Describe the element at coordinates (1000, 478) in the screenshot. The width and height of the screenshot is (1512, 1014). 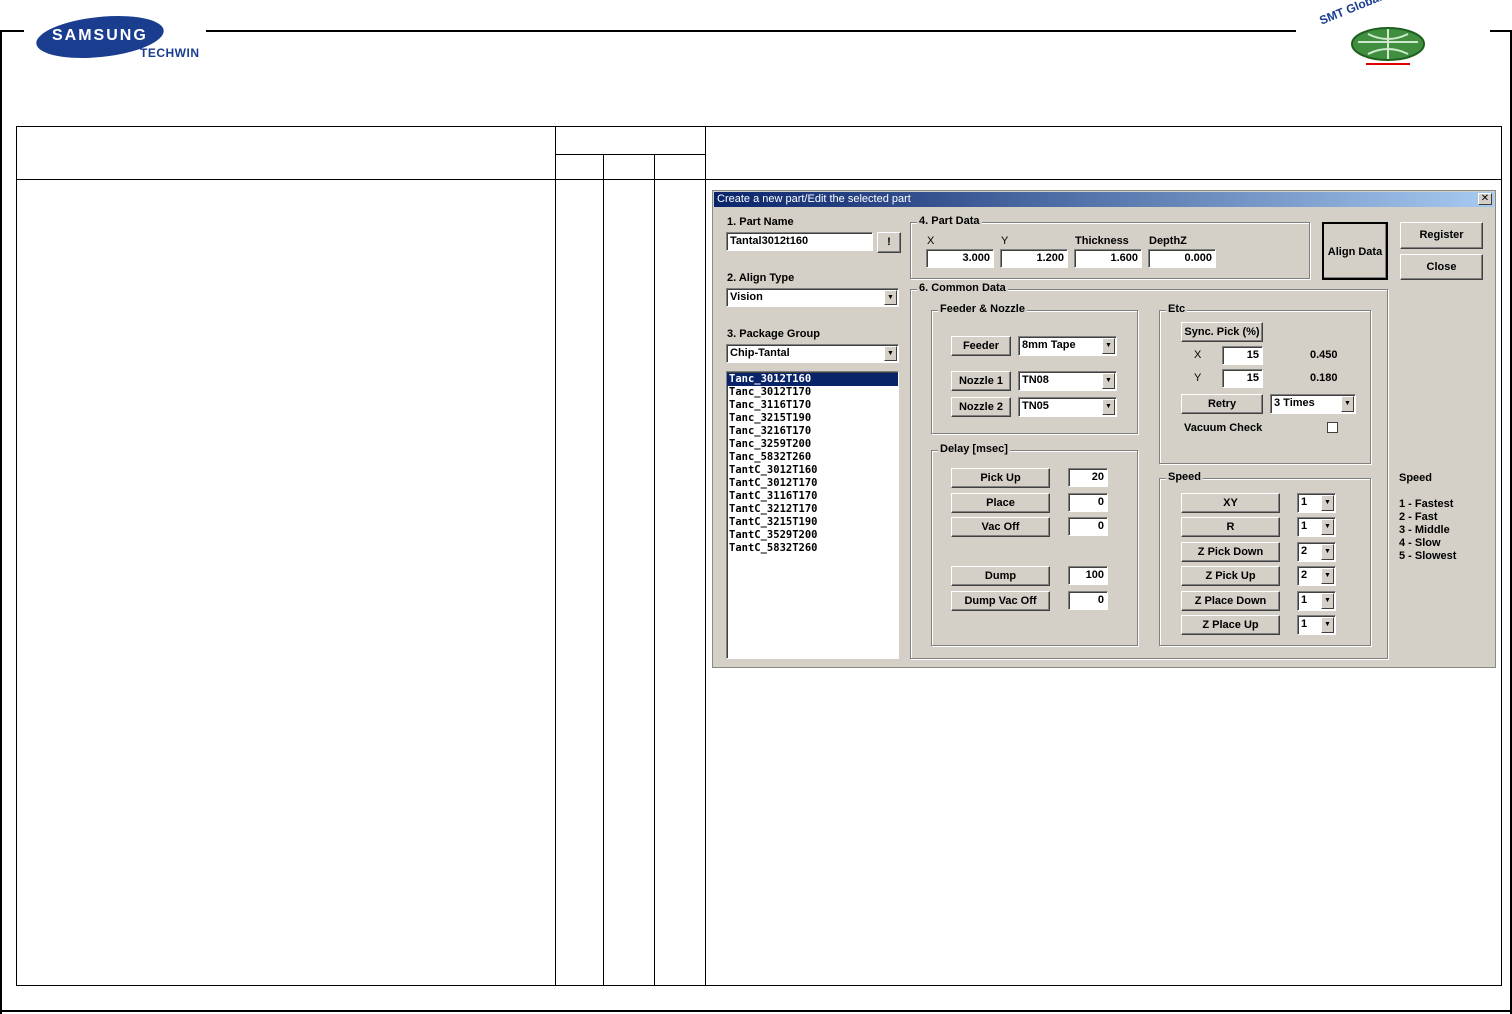
I see `pick-up-delay-button: Pick Up` at that location.